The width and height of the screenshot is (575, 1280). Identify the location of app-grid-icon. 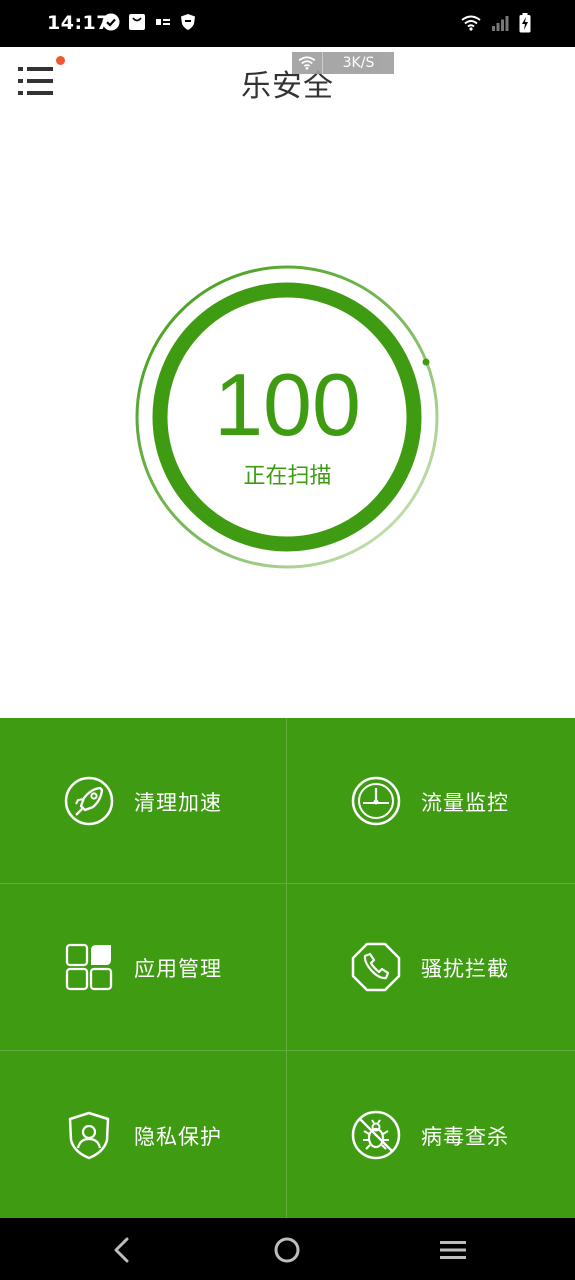
(89, 967).